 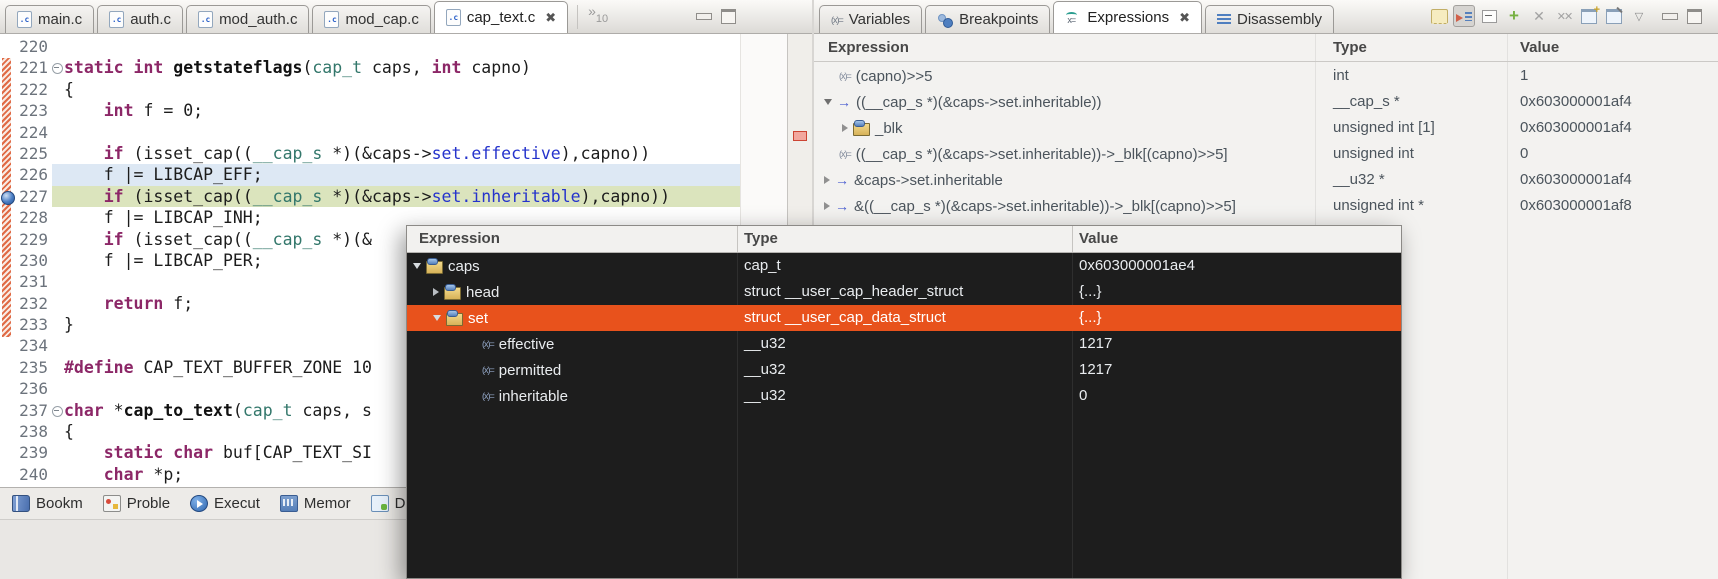 What do you see at coordinates (1266, 76) in the screenshot?
I see `expression-row: (x)= (capno)>>5 int 1` at bounding box center [1266, 76].